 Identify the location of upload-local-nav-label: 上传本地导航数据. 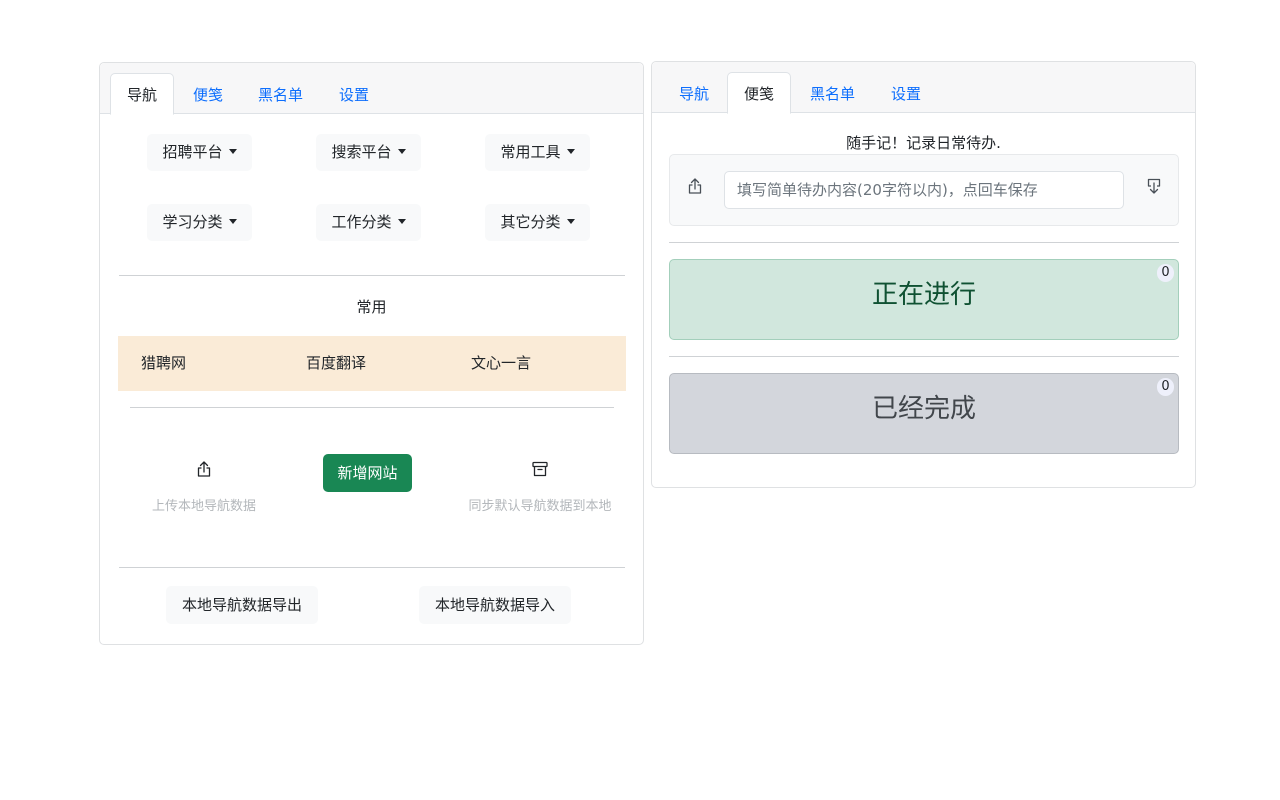
(203, 506).